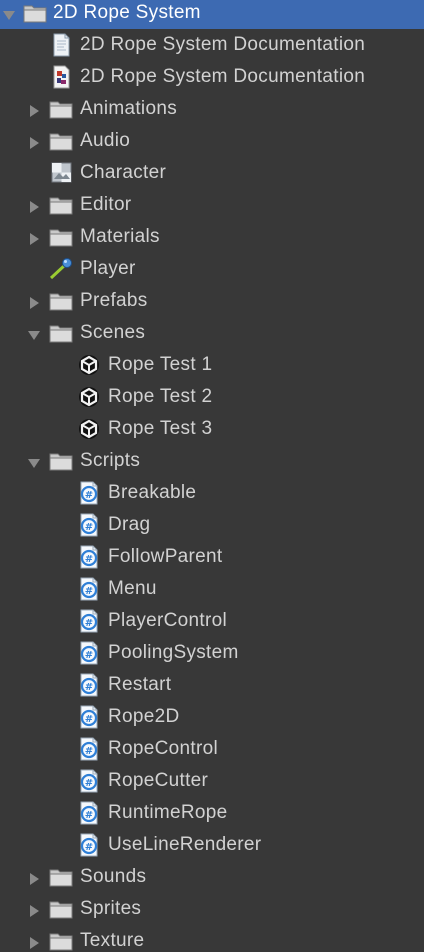  I want to click on tree-item-2d-rope-system: 2D Rope System, so click(212, 14).